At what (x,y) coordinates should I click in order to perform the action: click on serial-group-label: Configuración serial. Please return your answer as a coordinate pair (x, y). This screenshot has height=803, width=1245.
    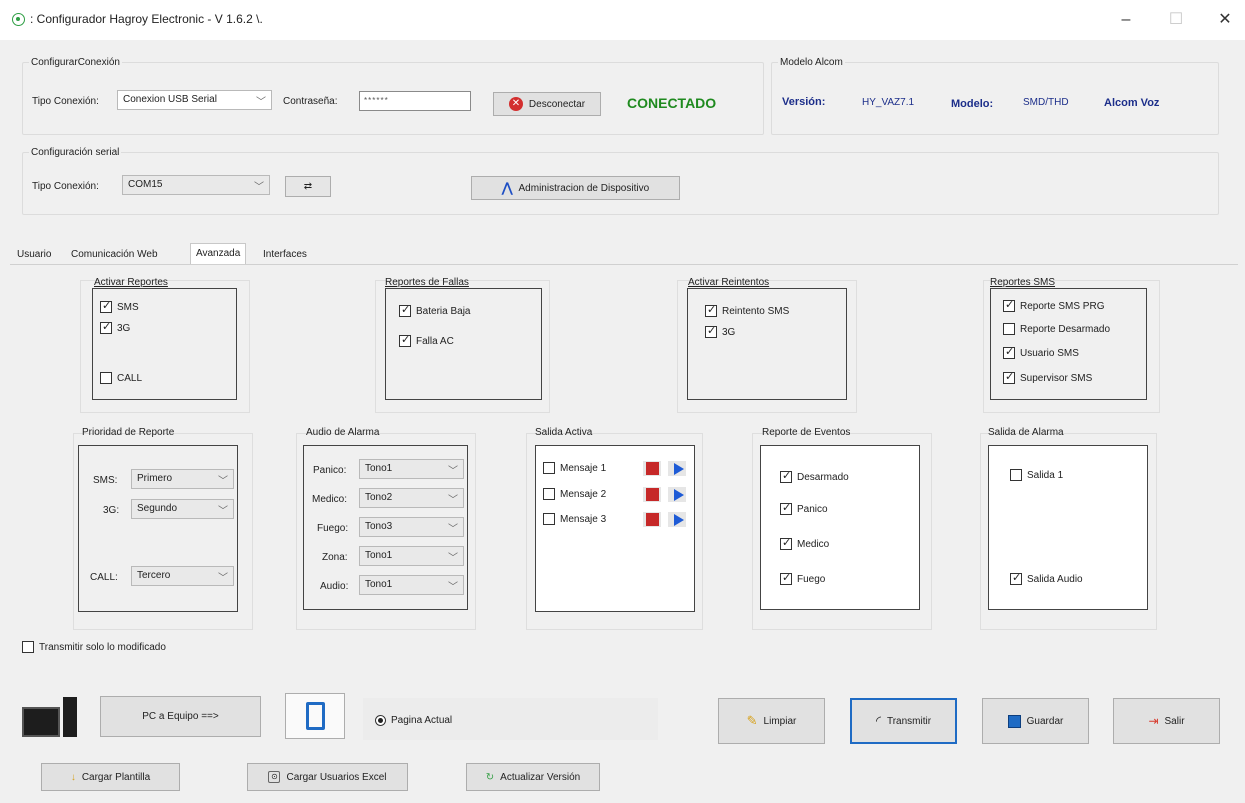
    Looking at the image, I should click on (75, 152).